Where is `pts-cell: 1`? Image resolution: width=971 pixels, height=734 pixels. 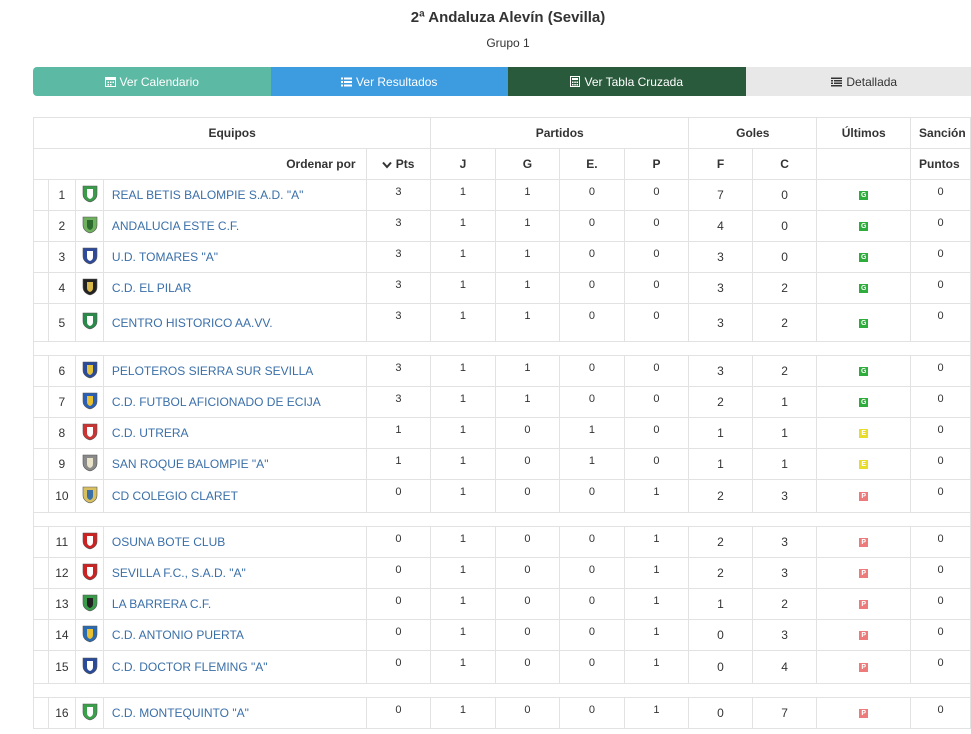 pts-cell: 1 is located at coordinates (398, 464).